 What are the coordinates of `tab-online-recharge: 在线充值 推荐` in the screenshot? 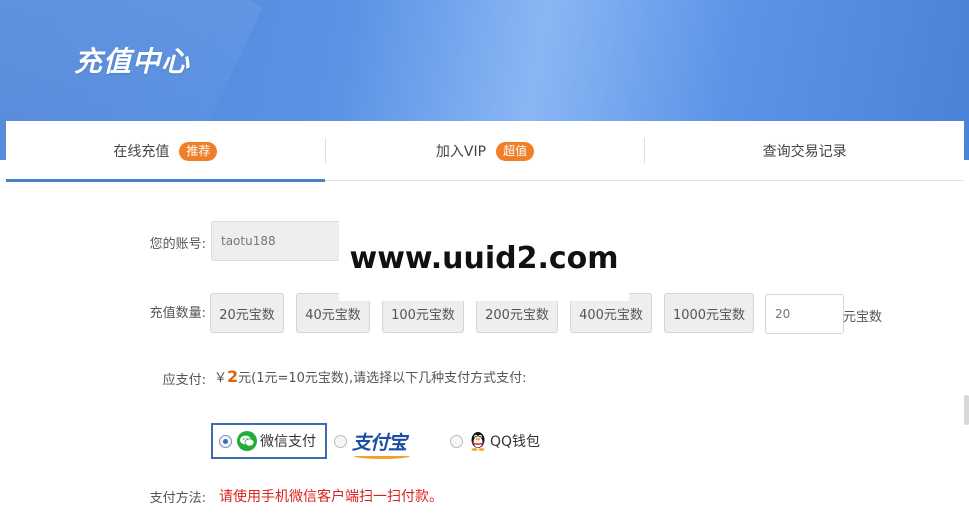 It's located at (165, 151).